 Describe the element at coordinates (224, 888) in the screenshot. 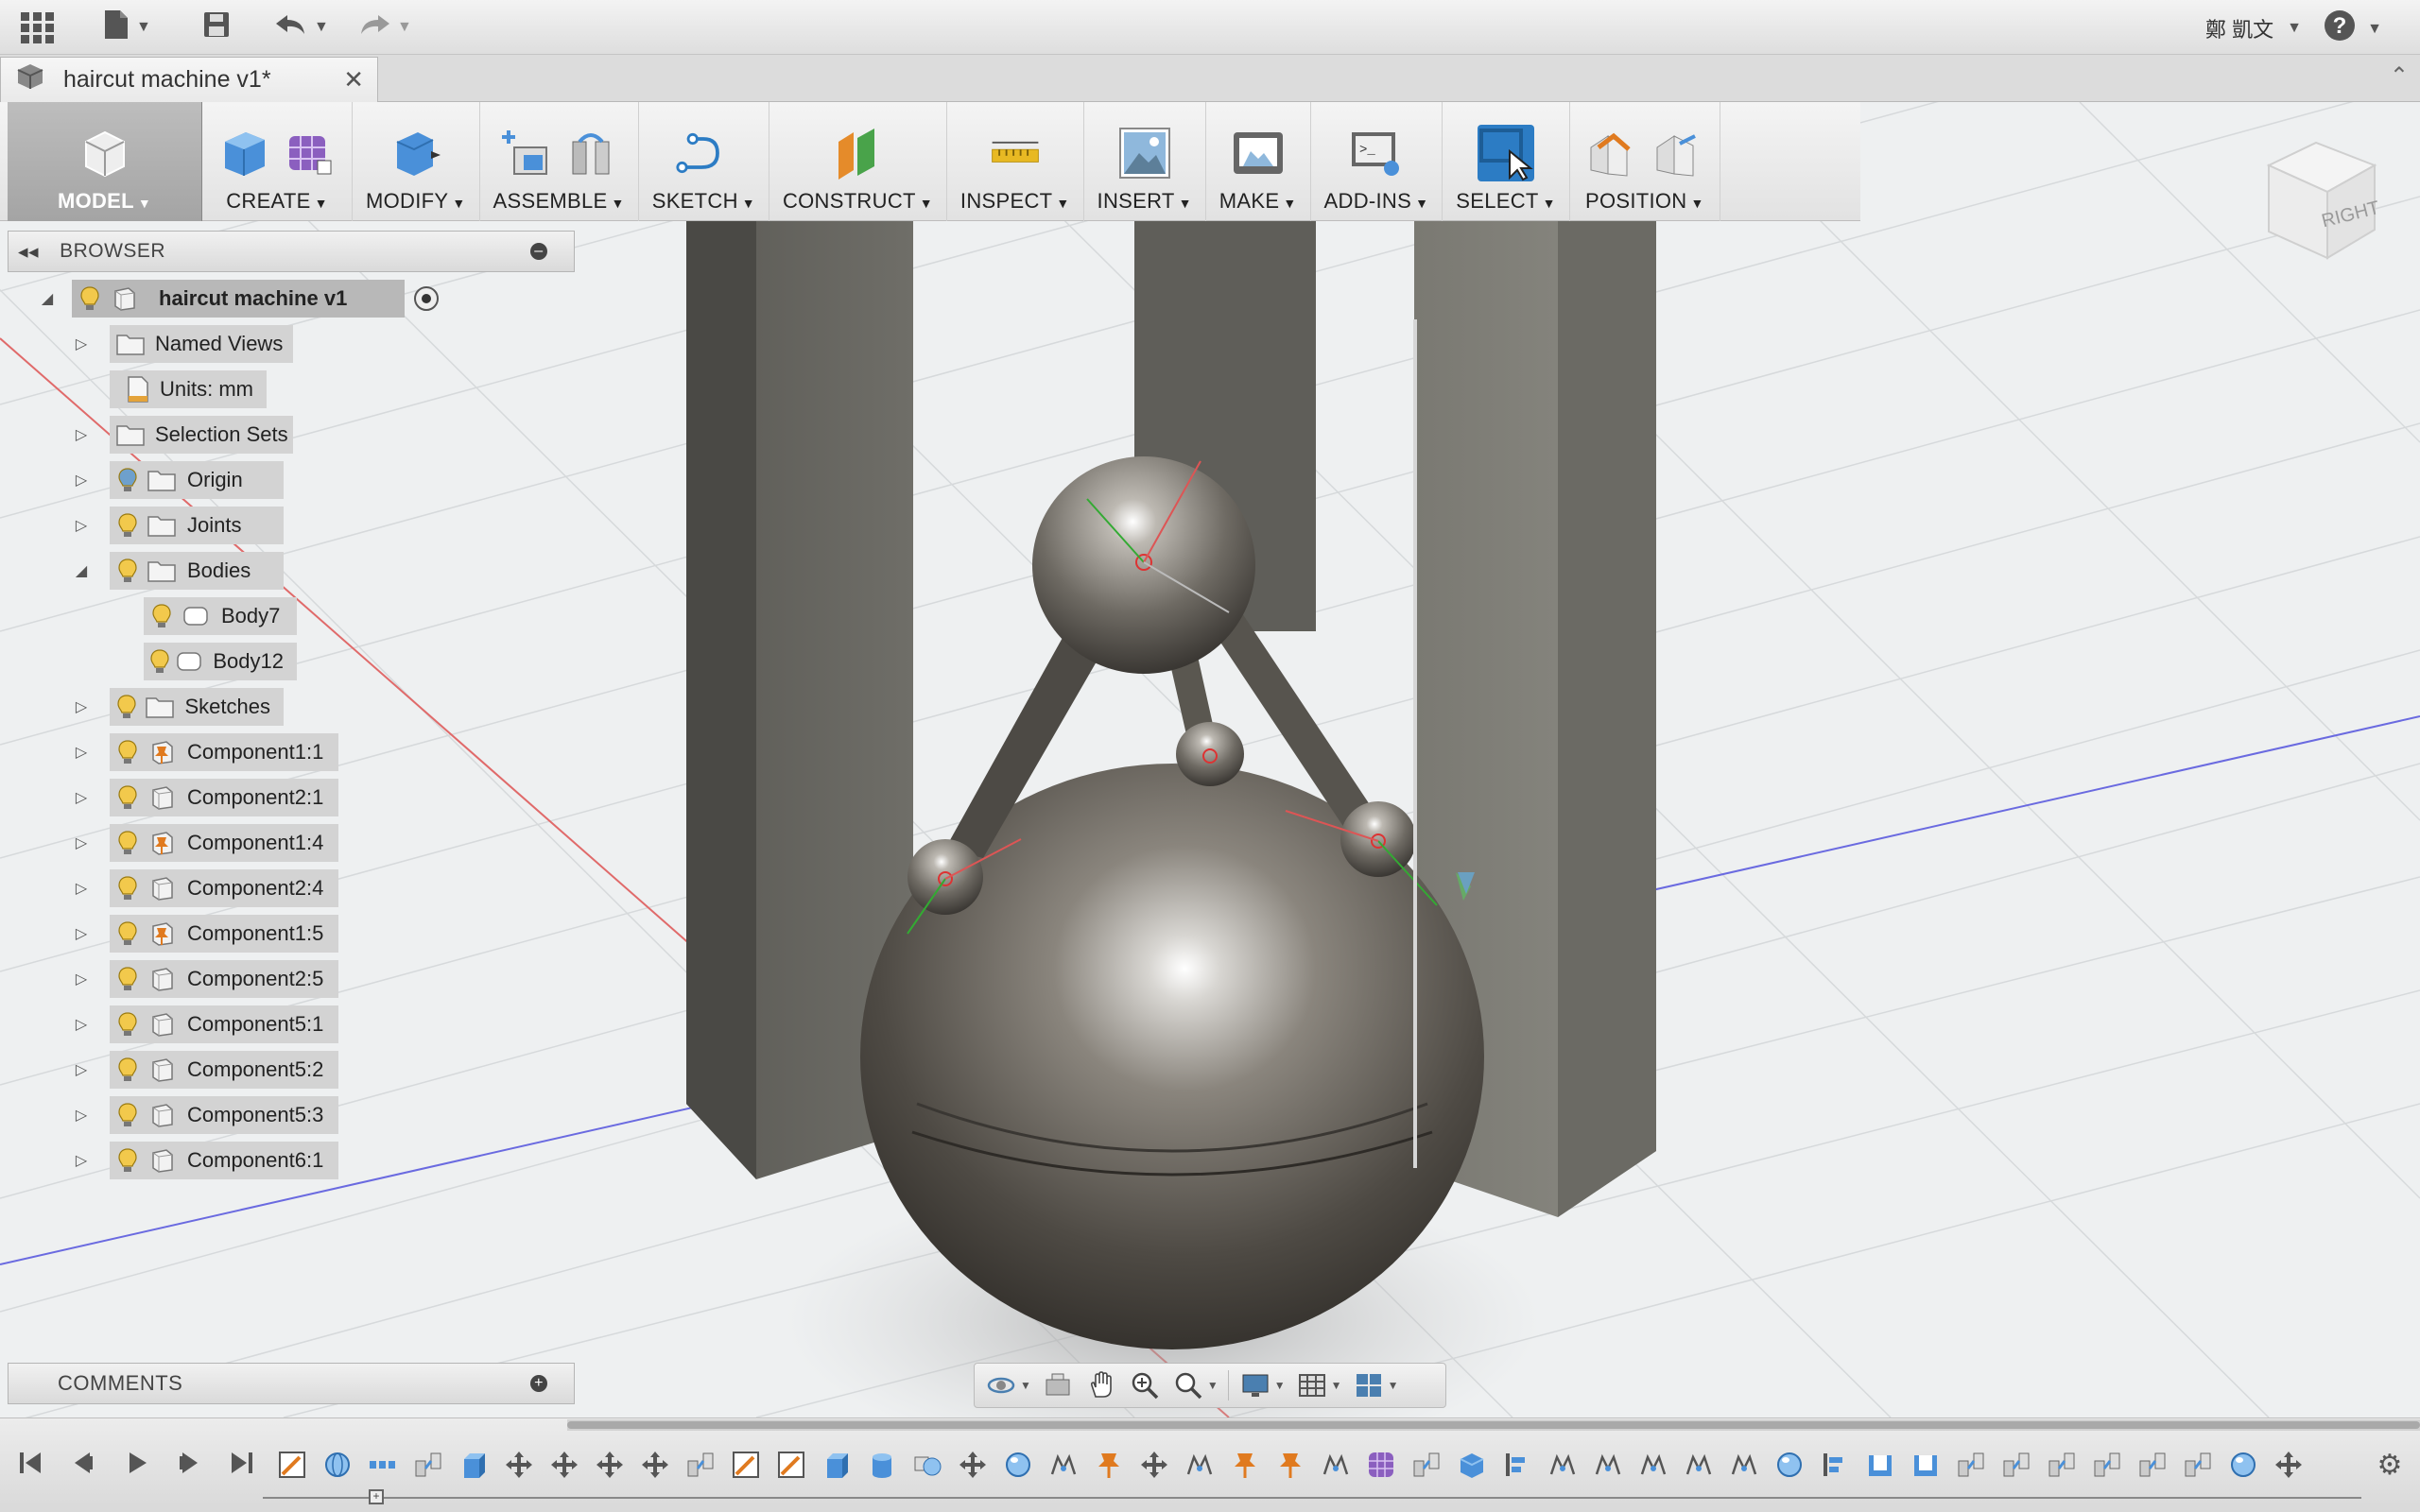

I see `browser-node: Component2:4` at that location.